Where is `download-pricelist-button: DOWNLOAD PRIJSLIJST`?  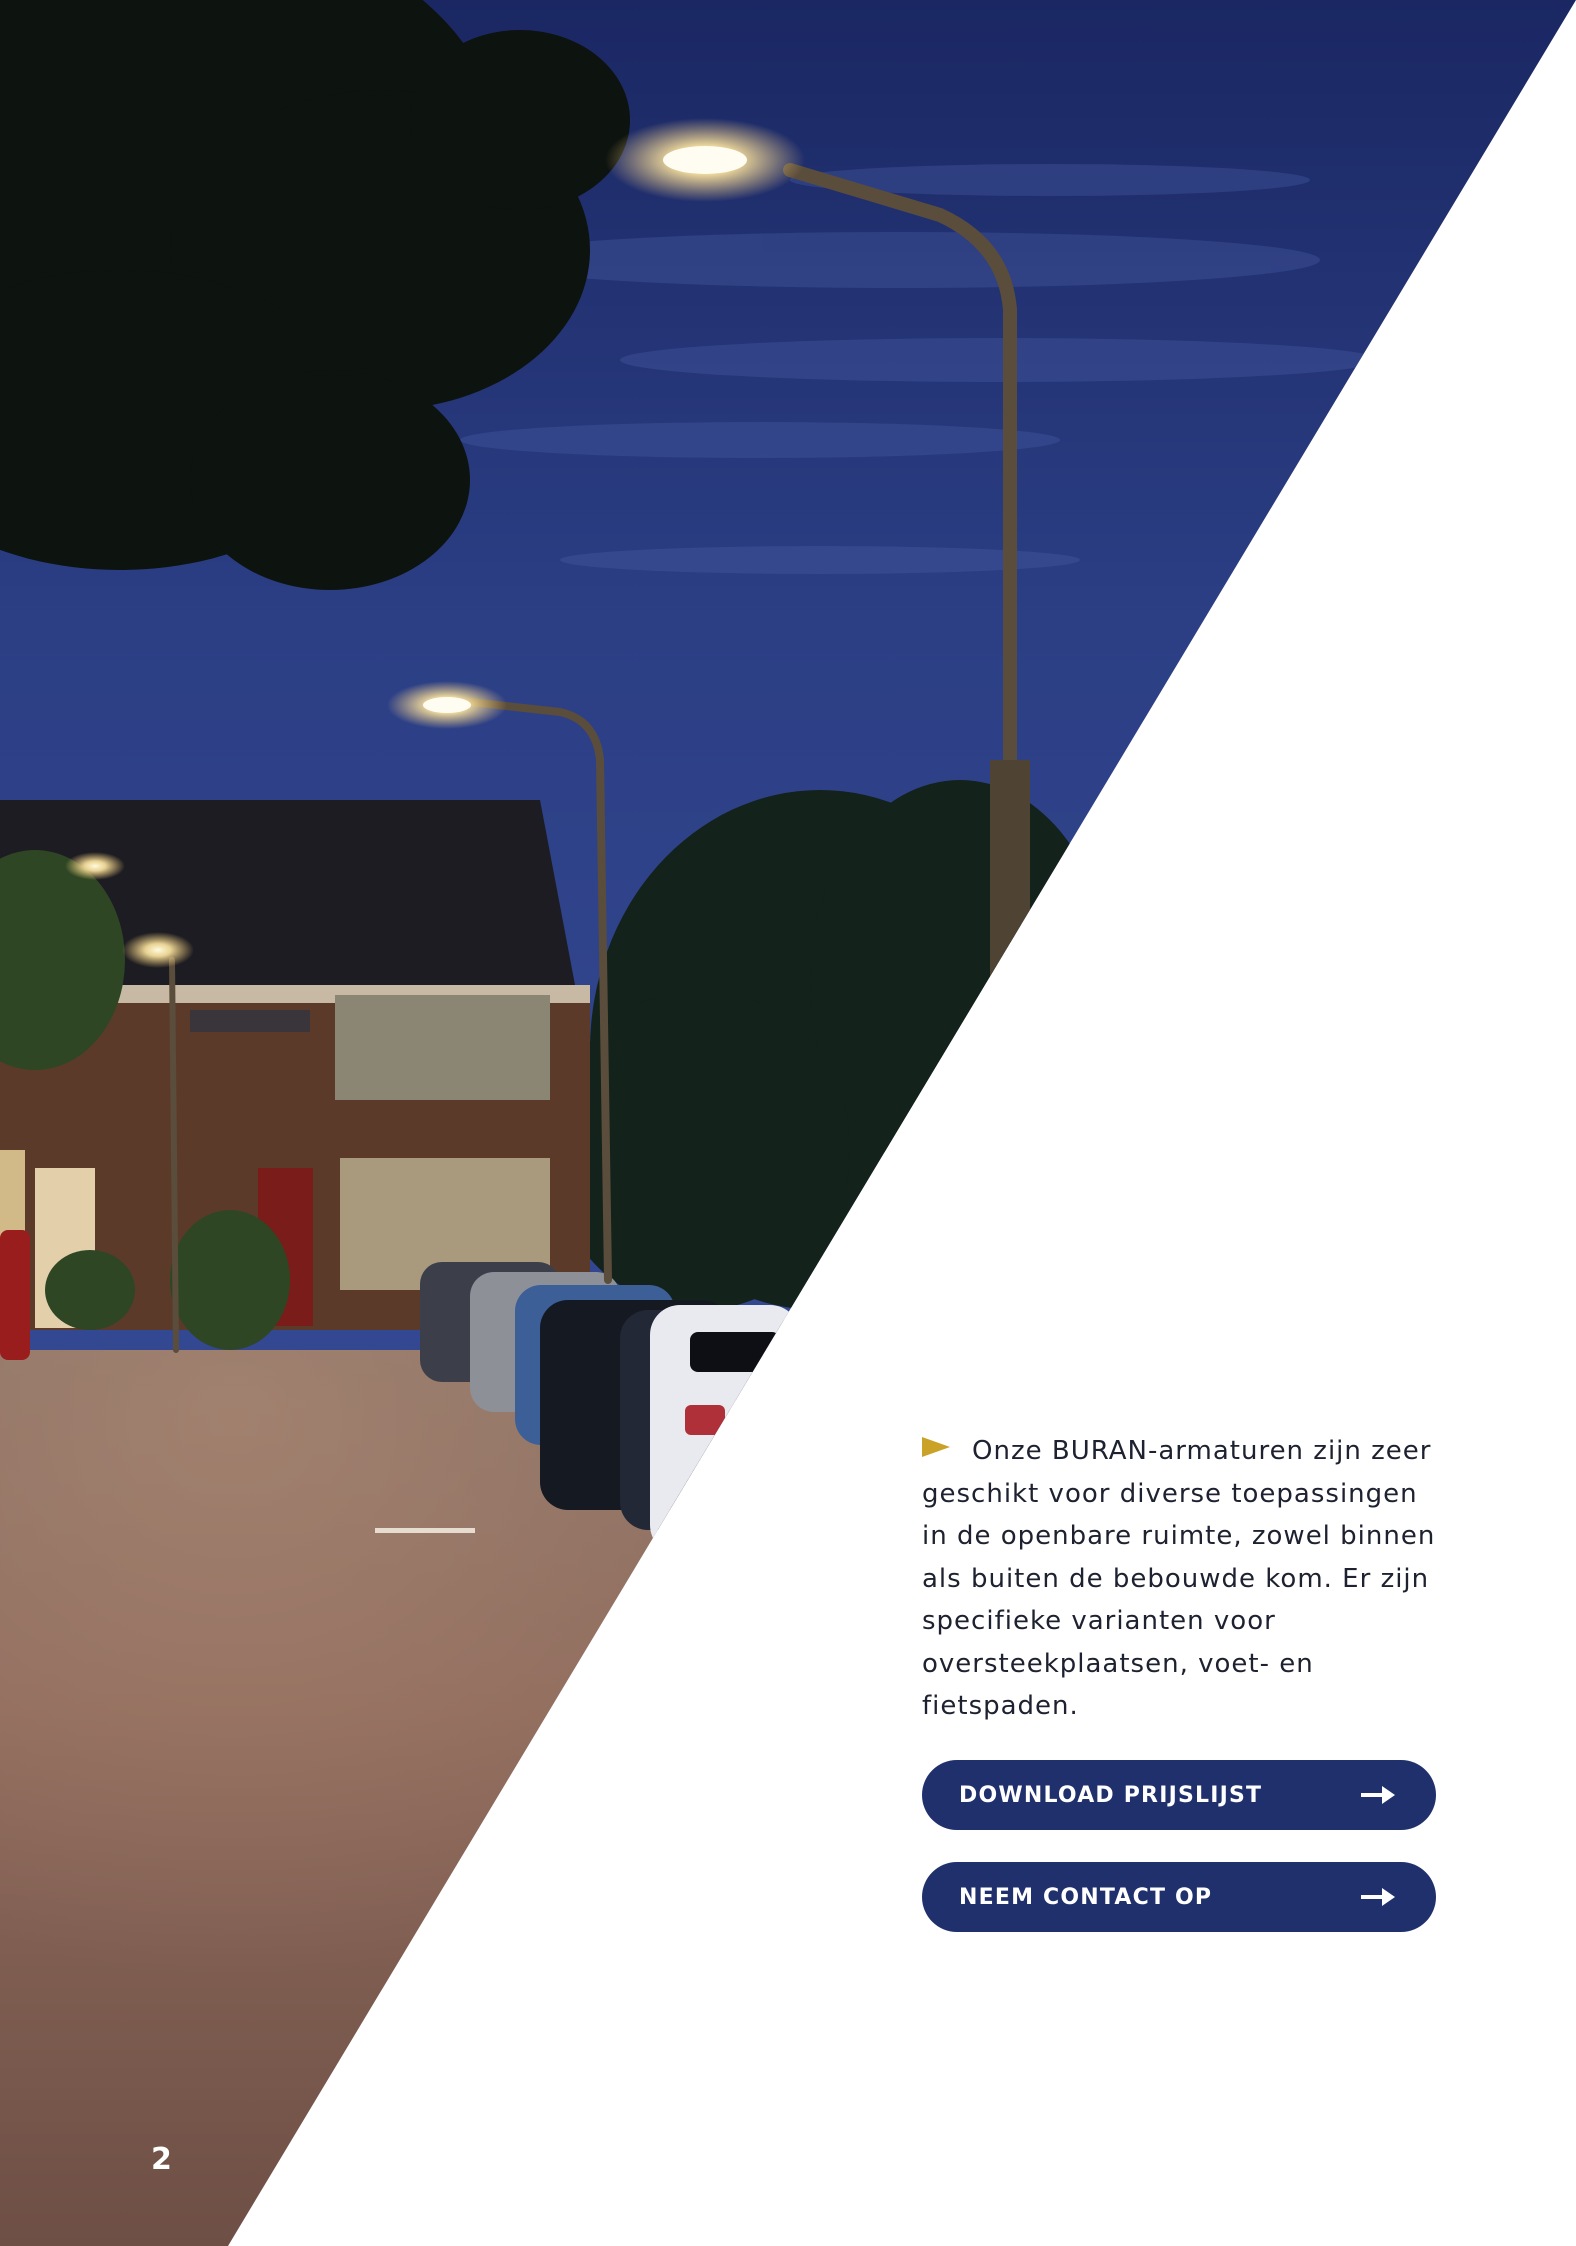 download-pricelist-button: DOWNLOAD PRIJSLIJST is located at coordinates (1179, 1795).